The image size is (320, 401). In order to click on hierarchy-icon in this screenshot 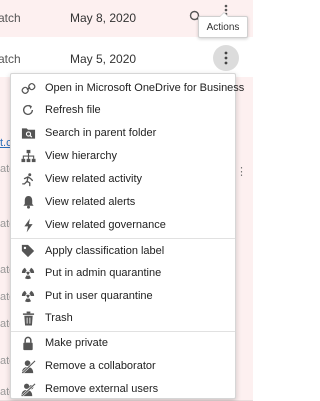, I will do `click(28, 156)`.